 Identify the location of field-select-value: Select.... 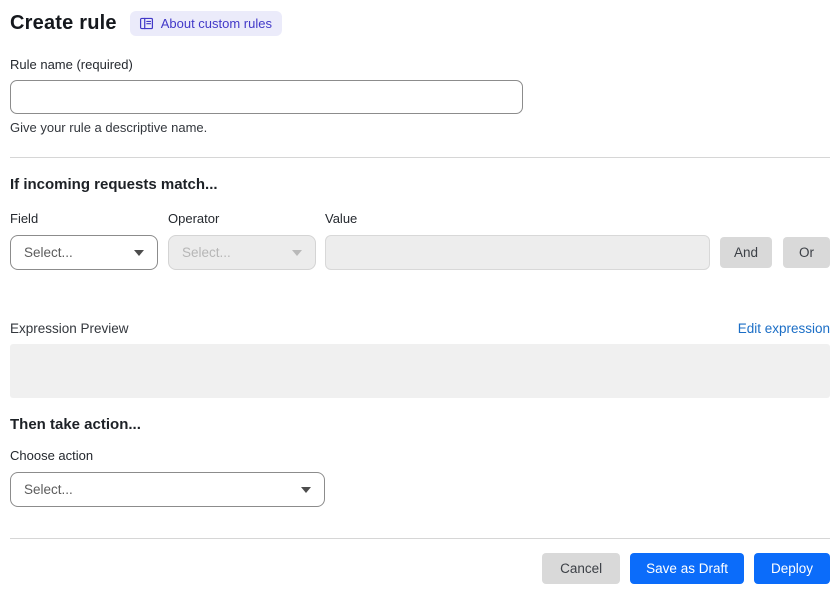
(48, 252).